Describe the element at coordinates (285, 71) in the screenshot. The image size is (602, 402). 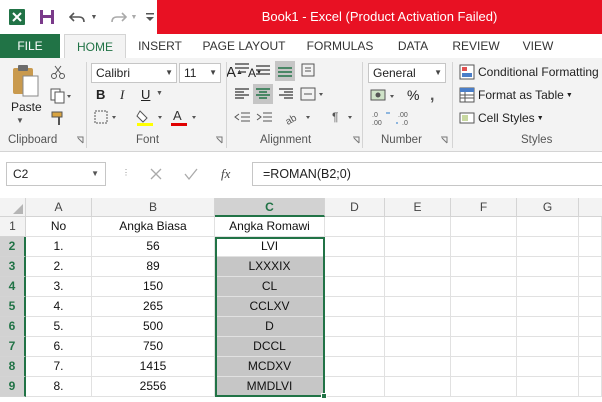
I see `align-bottom-icon` at that location.